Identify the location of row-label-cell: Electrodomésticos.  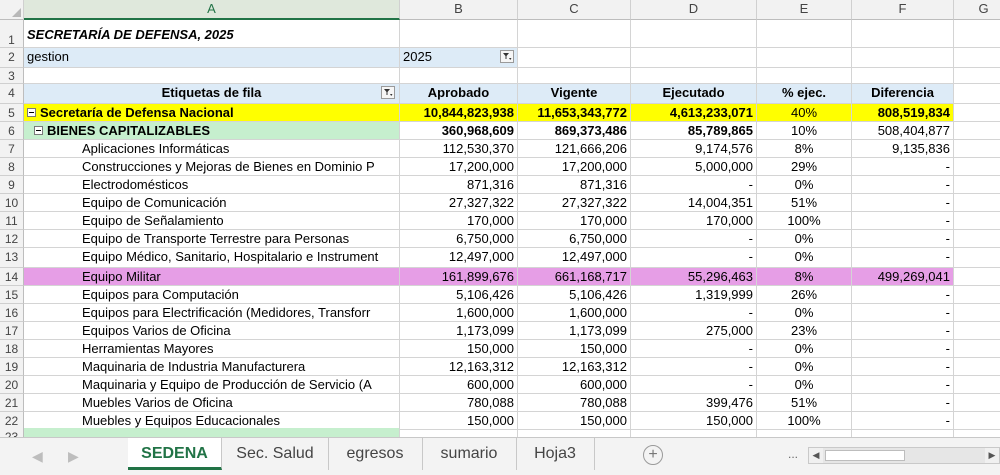
(212, 185).